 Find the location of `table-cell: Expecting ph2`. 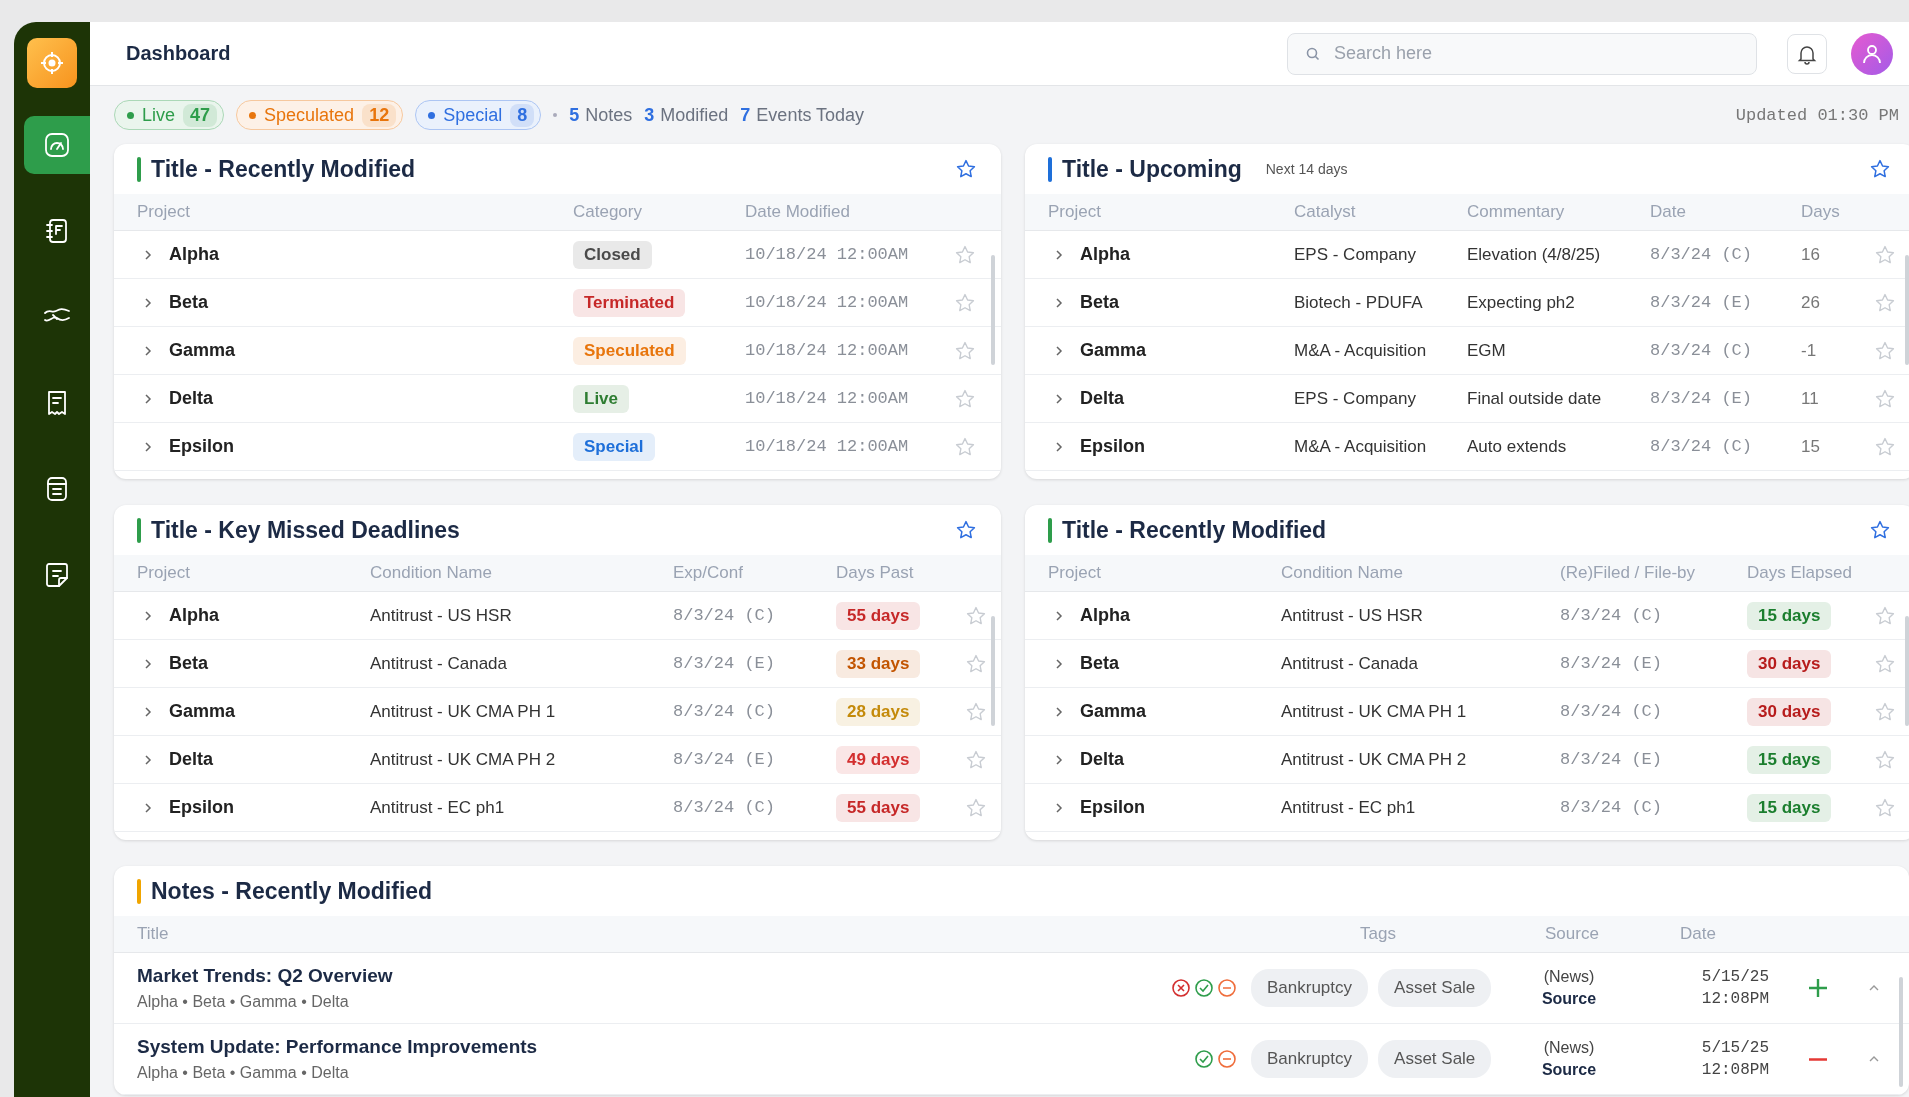

table-cell: Expecting ph2 is located at coordinates (1521, 302).